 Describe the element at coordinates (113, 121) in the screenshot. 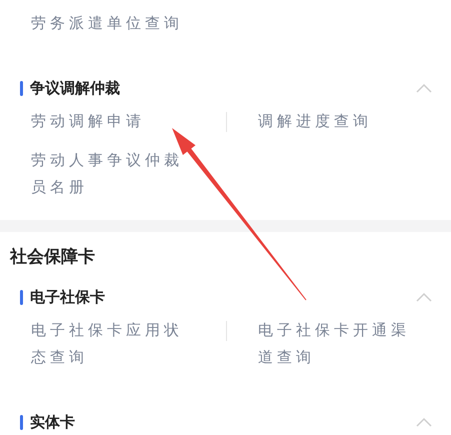

I see `menu-link: 劳动调解申请` at that location.